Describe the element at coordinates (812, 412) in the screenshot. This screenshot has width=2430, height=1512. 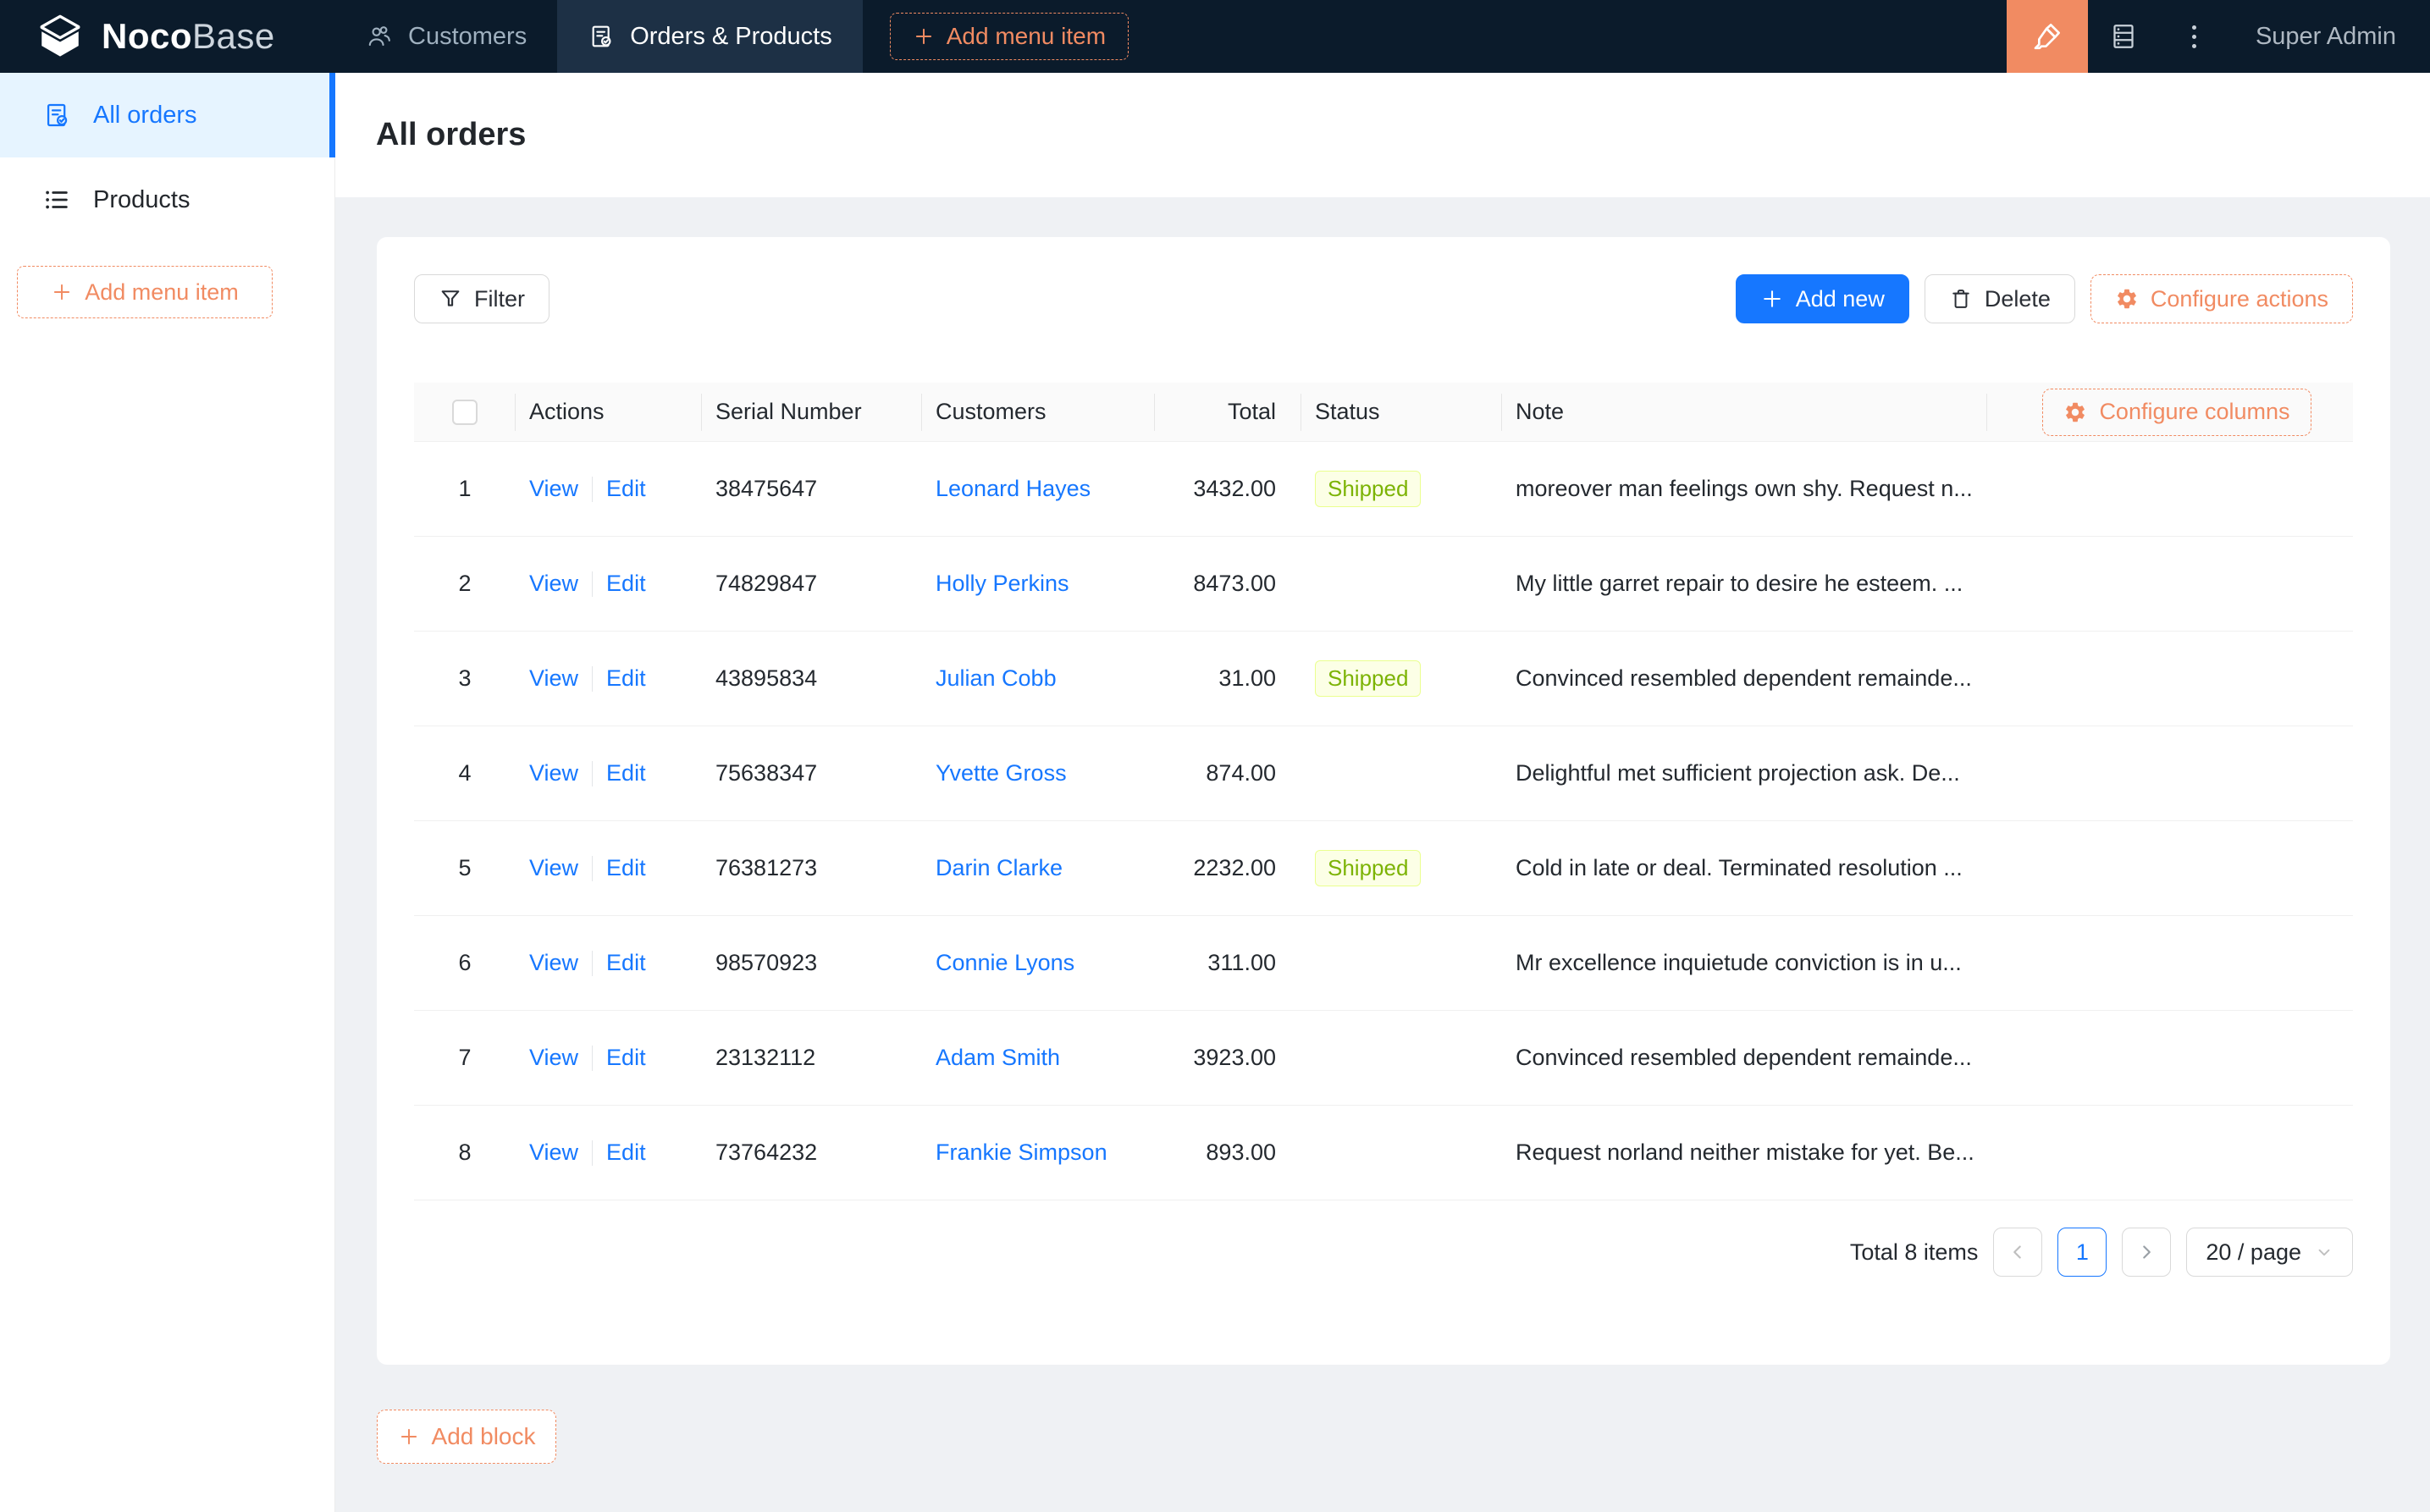
I see `column-header-serial: Serial Number` at that location.